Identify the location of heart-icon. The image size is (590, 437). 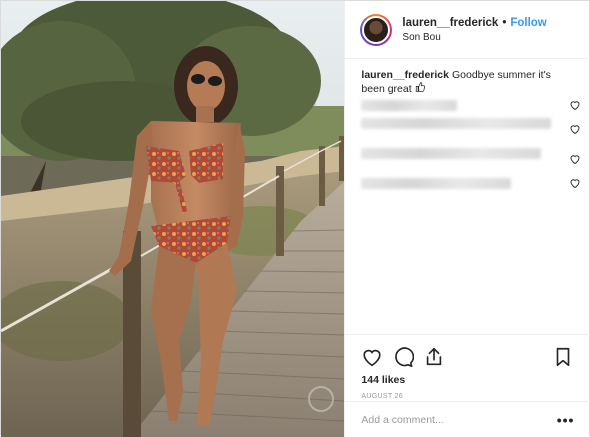
(372, 357).